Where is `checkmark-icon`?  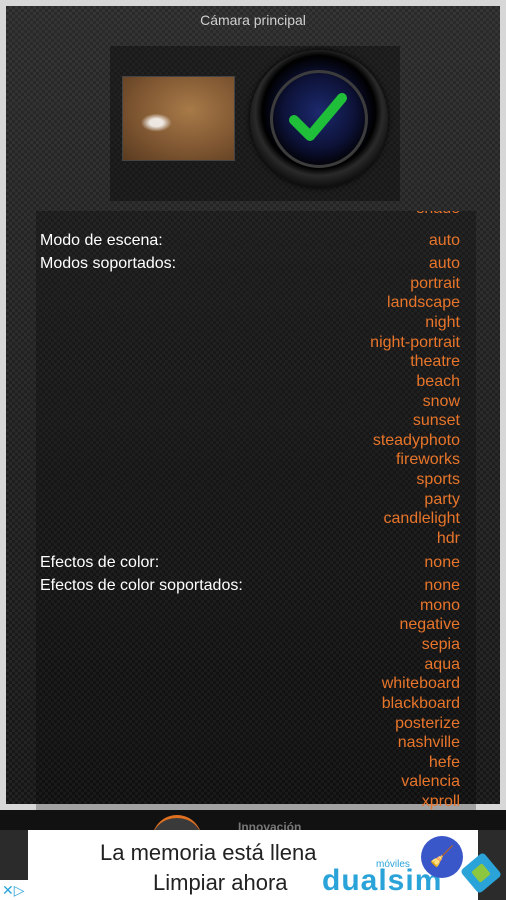
checkmark-icon is located at coordinates (318, 117).